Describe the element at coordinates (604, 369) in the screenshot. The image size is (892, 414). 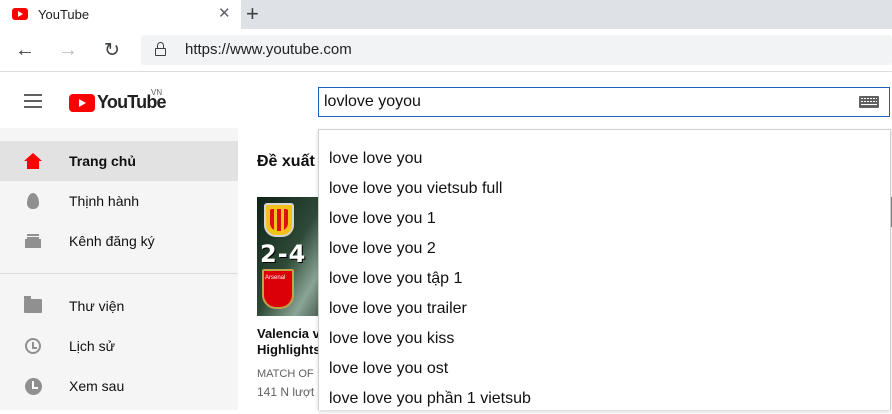
I see `suggestion-item: love love you ost` at that location.